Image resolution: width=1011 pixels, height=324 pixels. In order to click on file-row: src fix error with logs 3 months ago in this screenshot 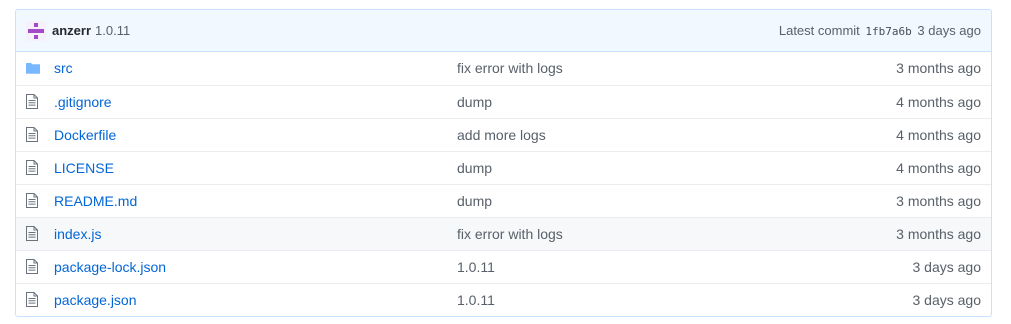, I will do `click(503, 68)`.